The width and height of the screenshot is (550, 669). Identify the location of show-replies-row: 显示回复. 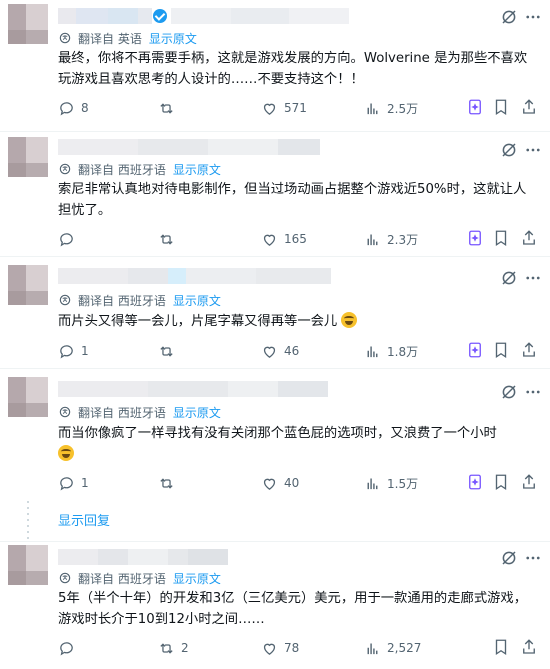
(275, 521).